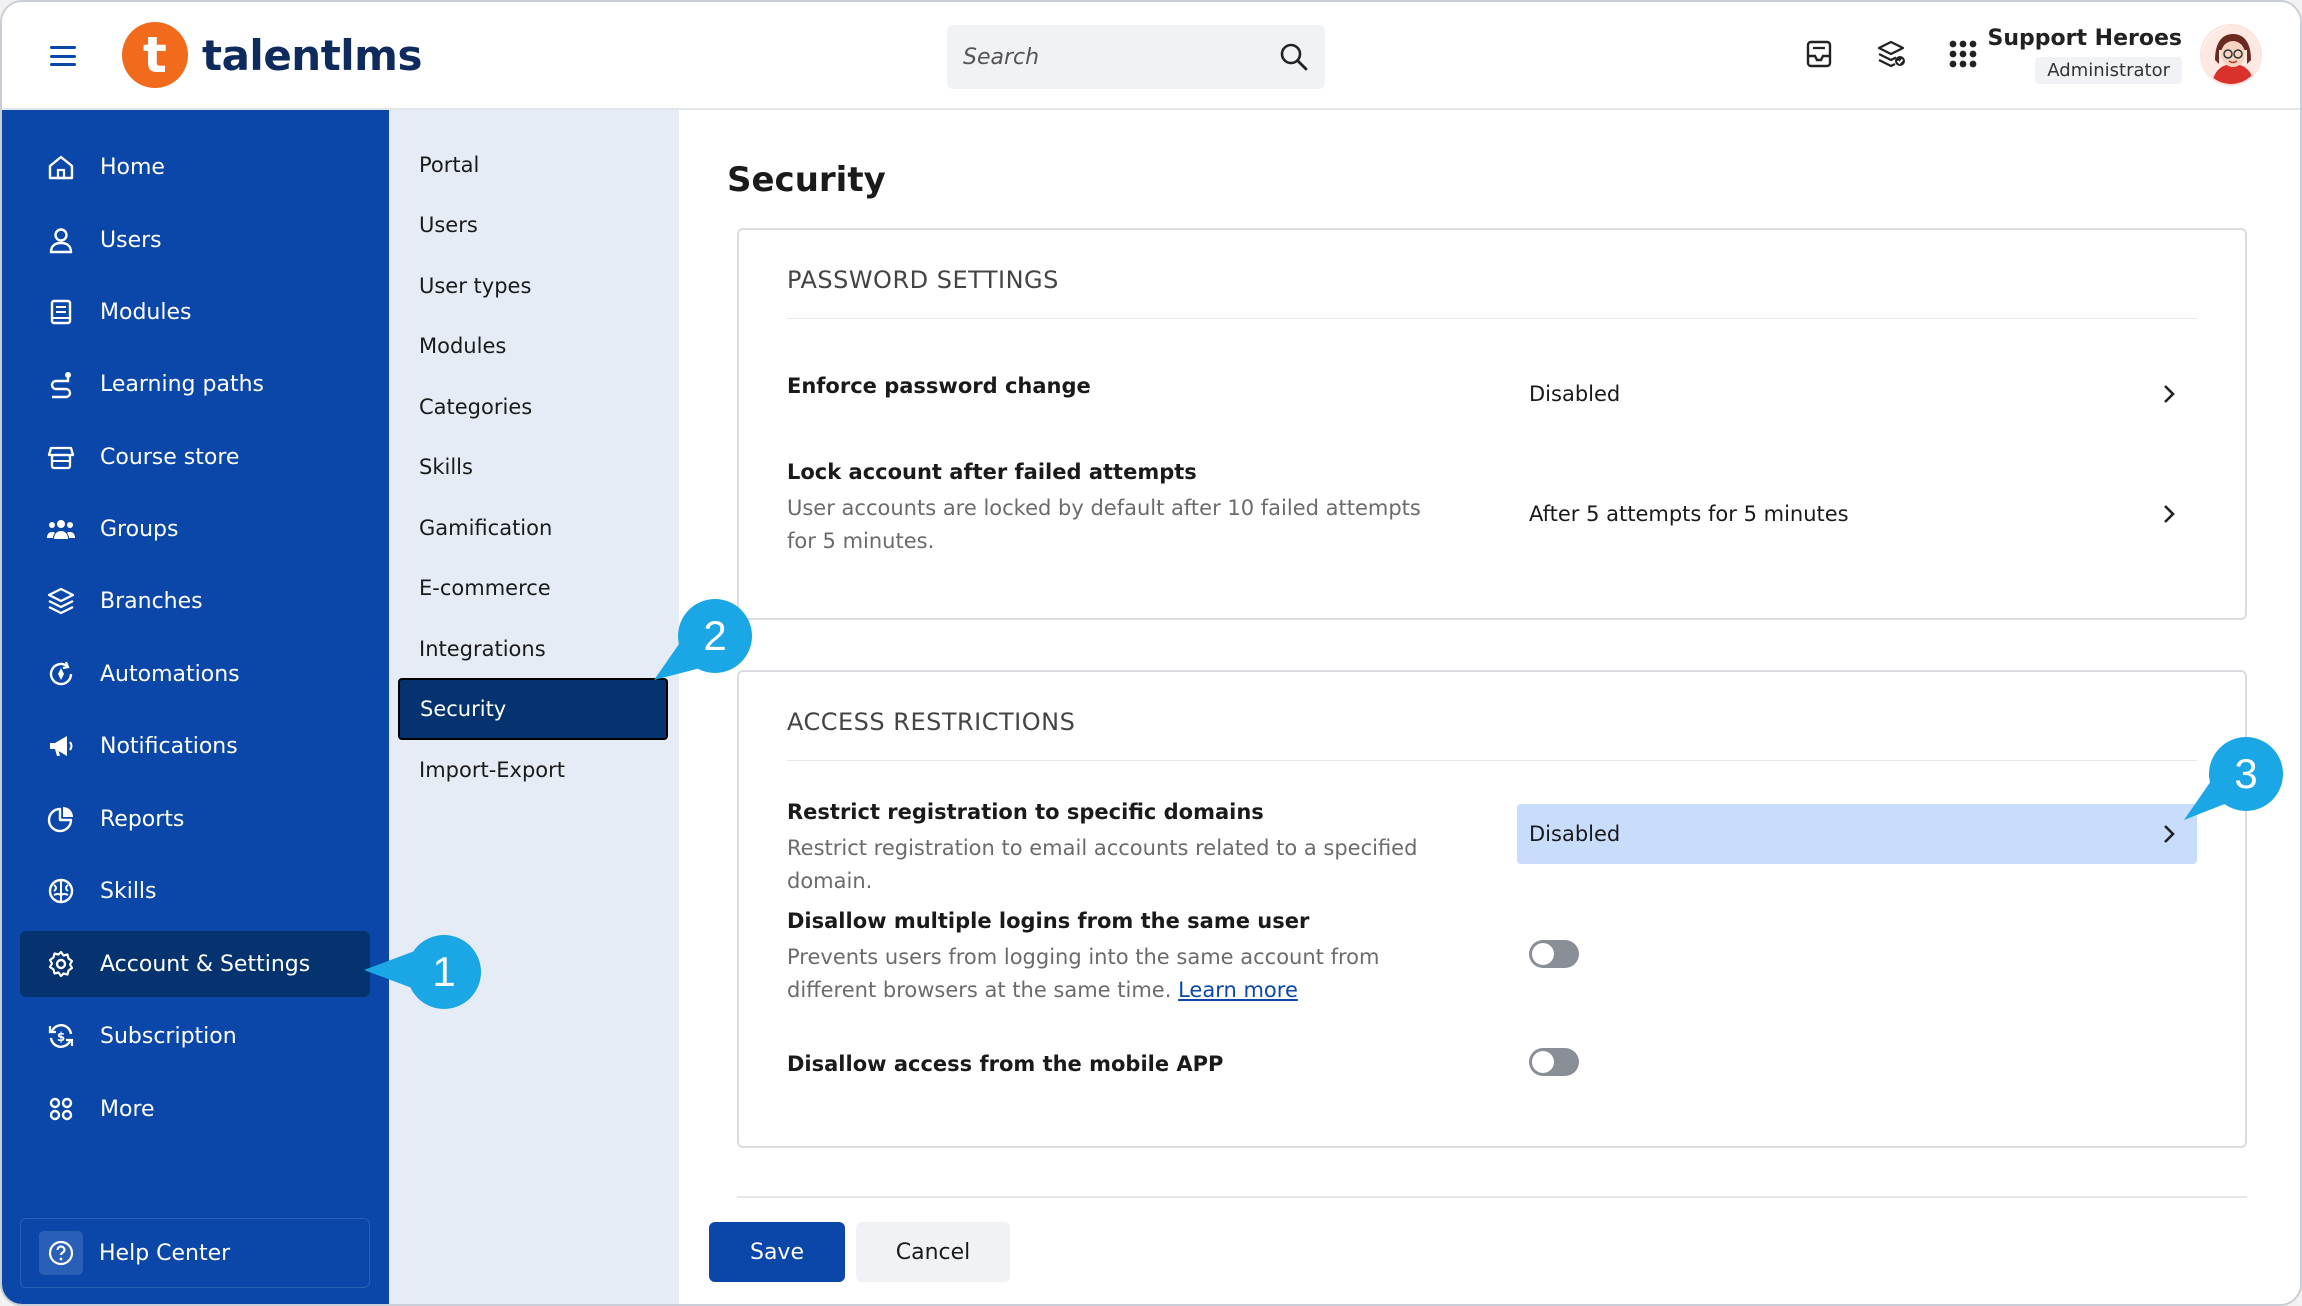  Describe the element at coordinates (165, 1253) in the screenshot. I see `help-center-label: Help Center` at that location.